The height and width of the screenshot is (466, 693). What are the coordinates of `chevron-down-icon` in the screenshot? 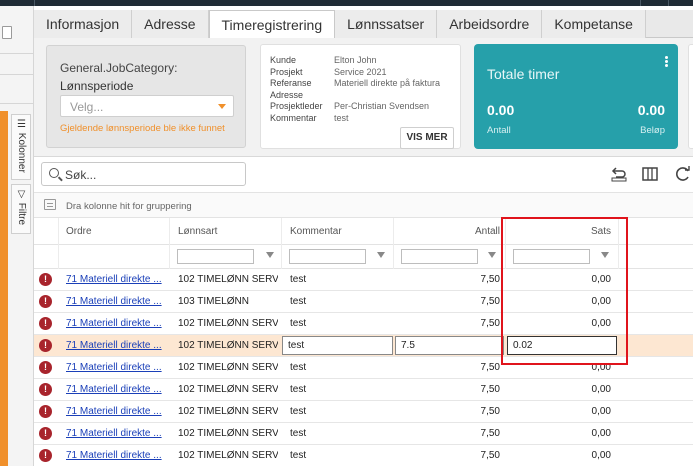 It's located at (222, 106).